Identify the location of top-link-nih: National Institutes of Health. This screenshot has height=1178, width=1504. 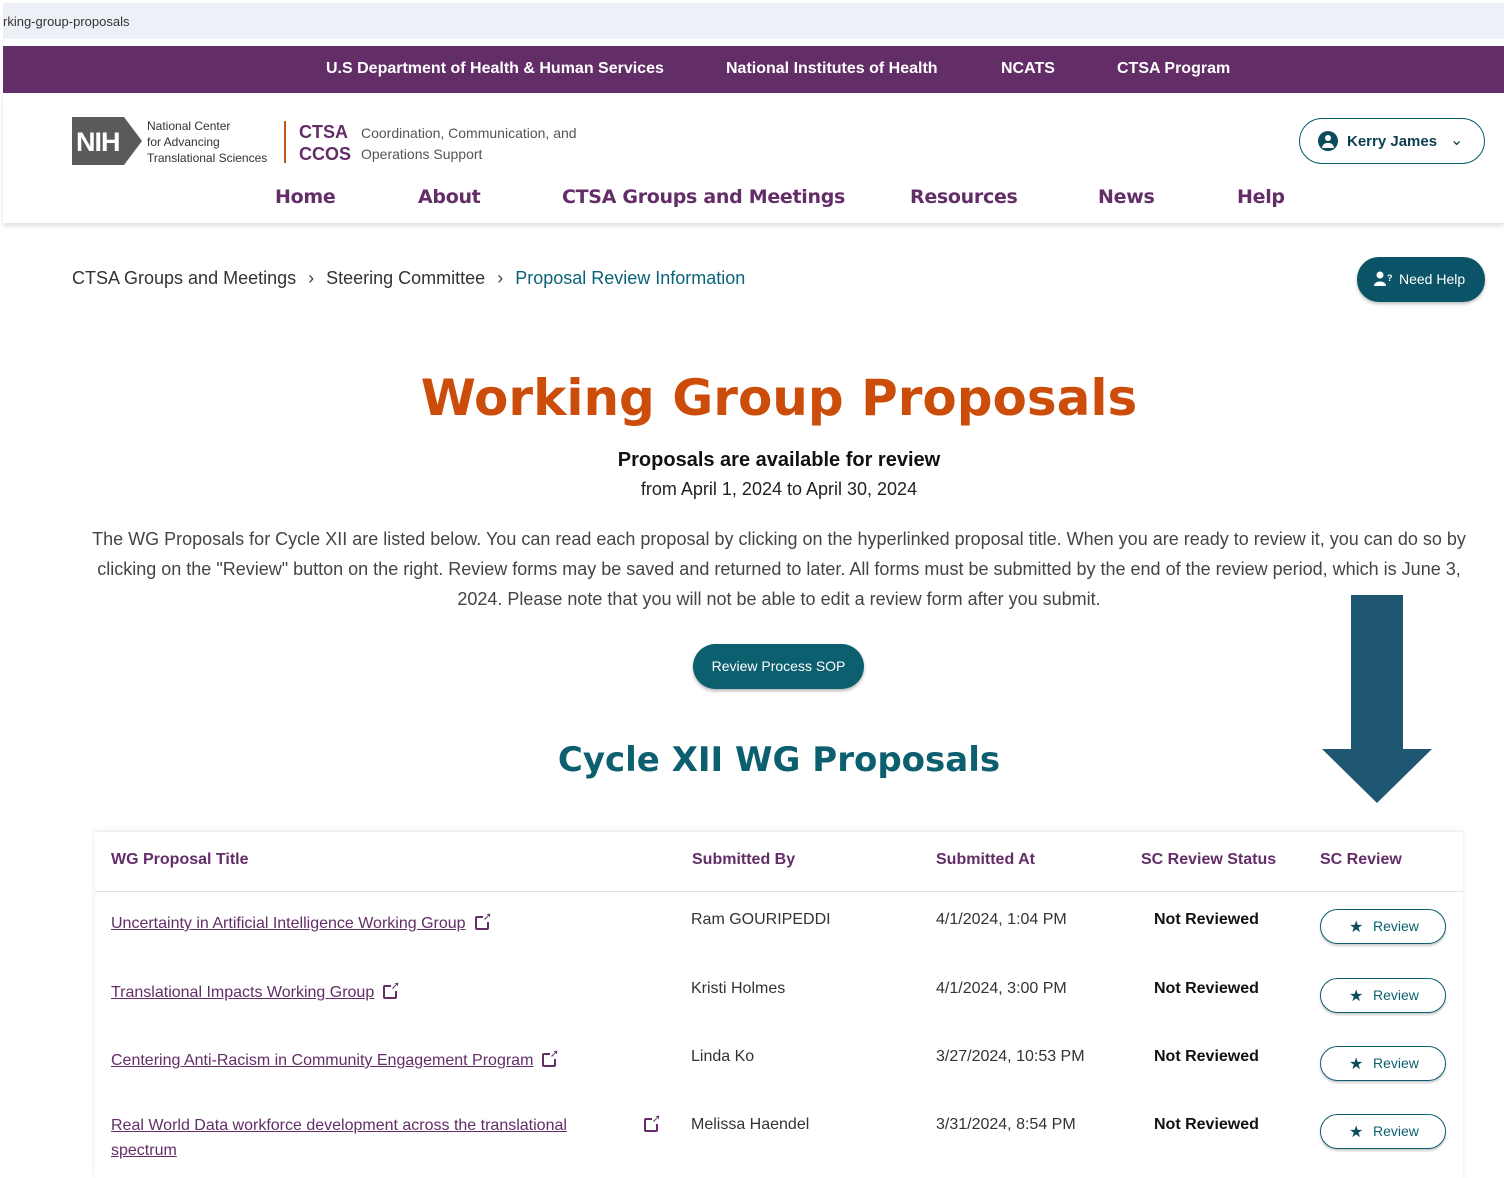
(832, 69).